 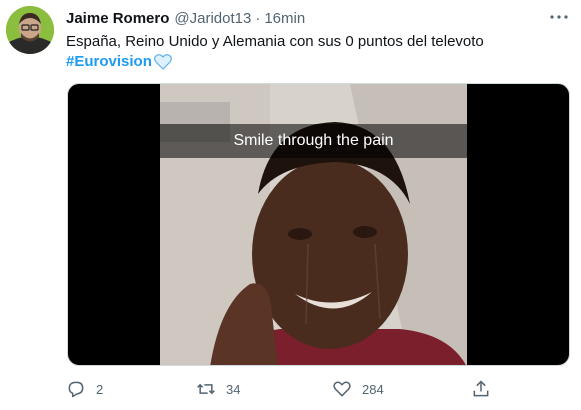 I want to click on retweet-count: 34, so click(x=233, y=389).